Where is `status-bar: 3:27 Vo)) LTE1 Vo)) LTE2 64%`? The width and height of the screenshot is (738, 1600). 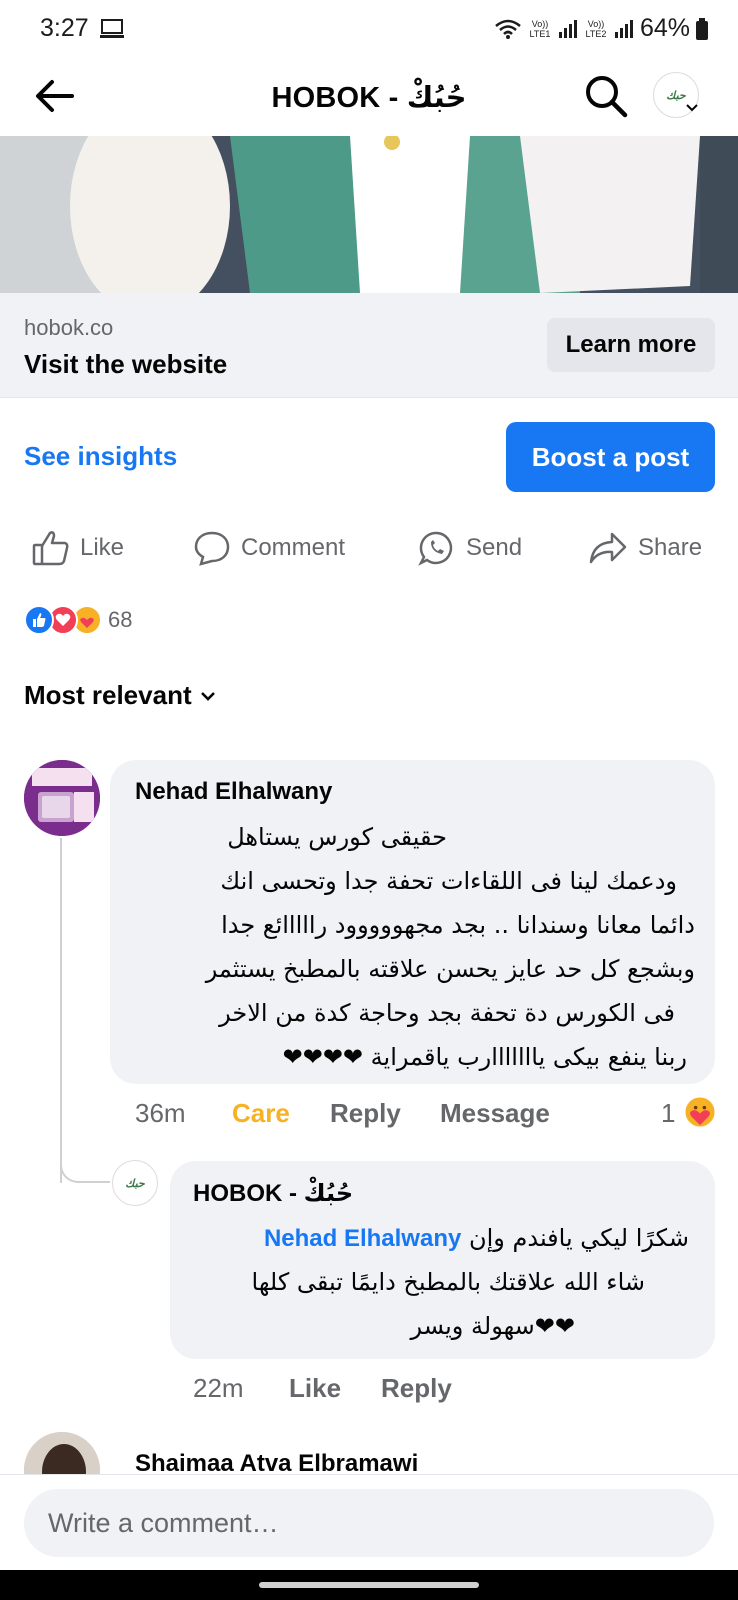
status-bar: 3:27 Vo)) LTE1 Vo)) LTE2 64% is located at coordinates (369, 29).